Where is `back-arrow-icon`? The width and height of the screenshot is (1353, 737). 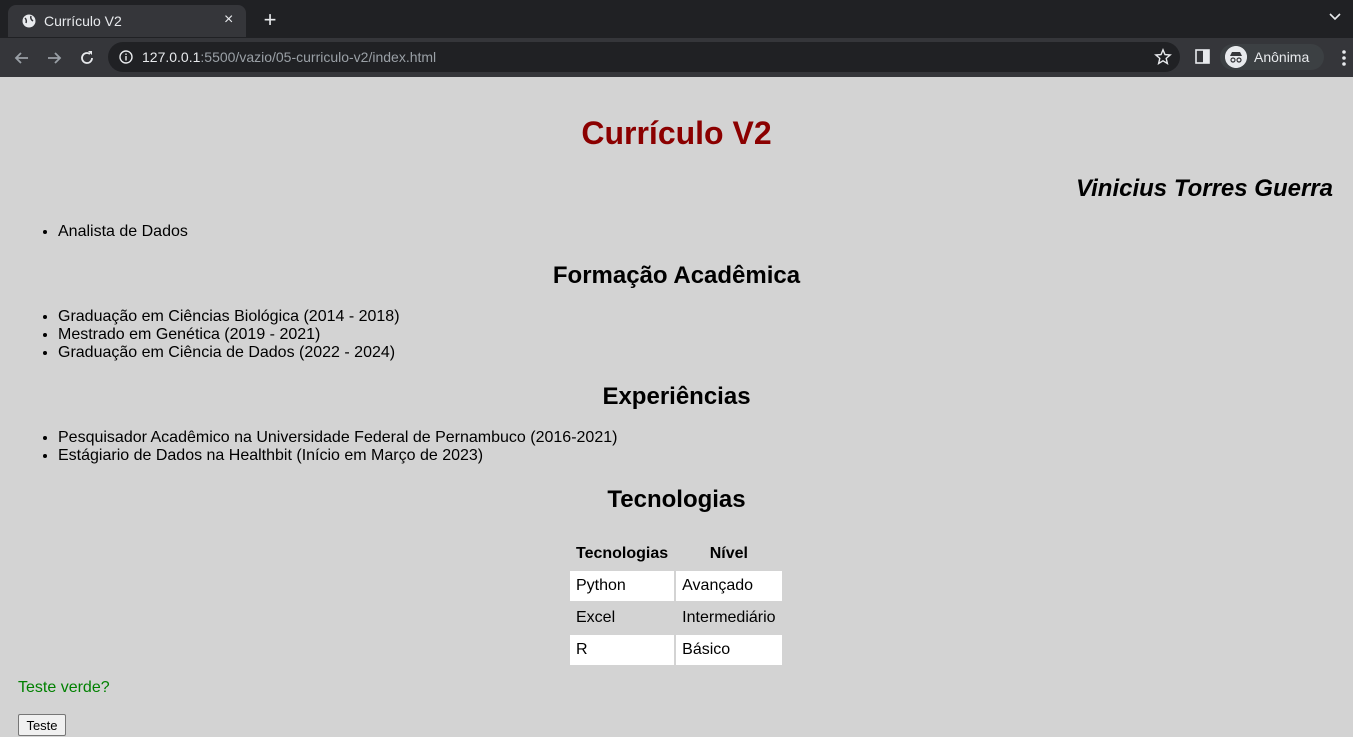 back-arrow-icon is located at coordinates (22, 58).